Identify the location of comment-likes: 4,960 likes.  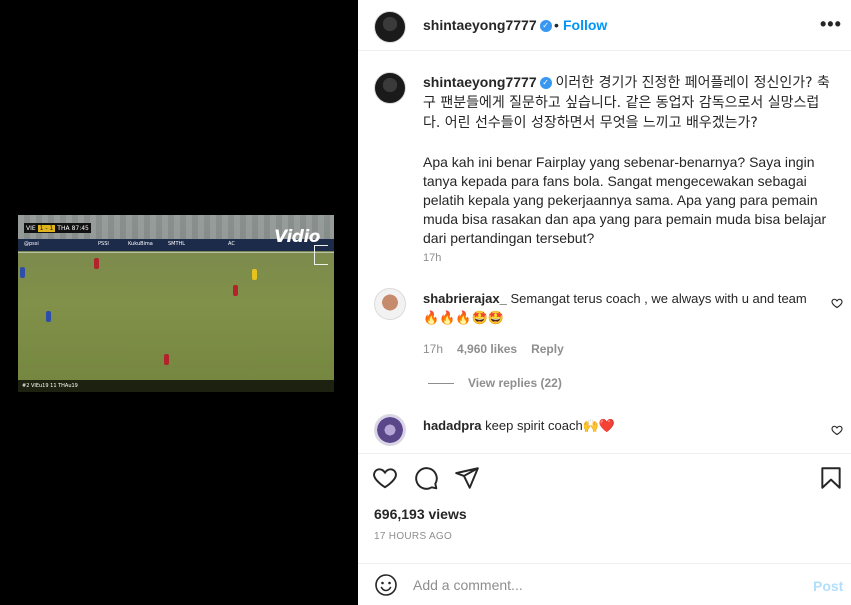
(487, 349).